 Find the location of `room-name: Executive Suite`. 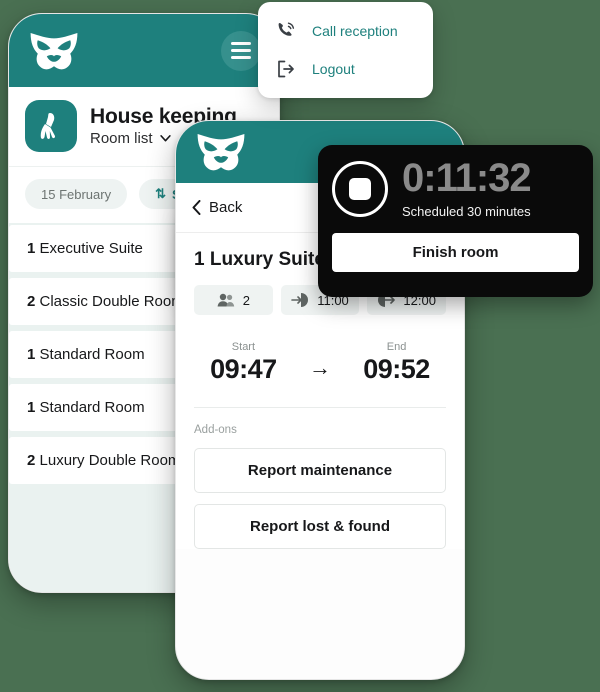

room-name: Executive Suite is located at coordinates (91, 248).